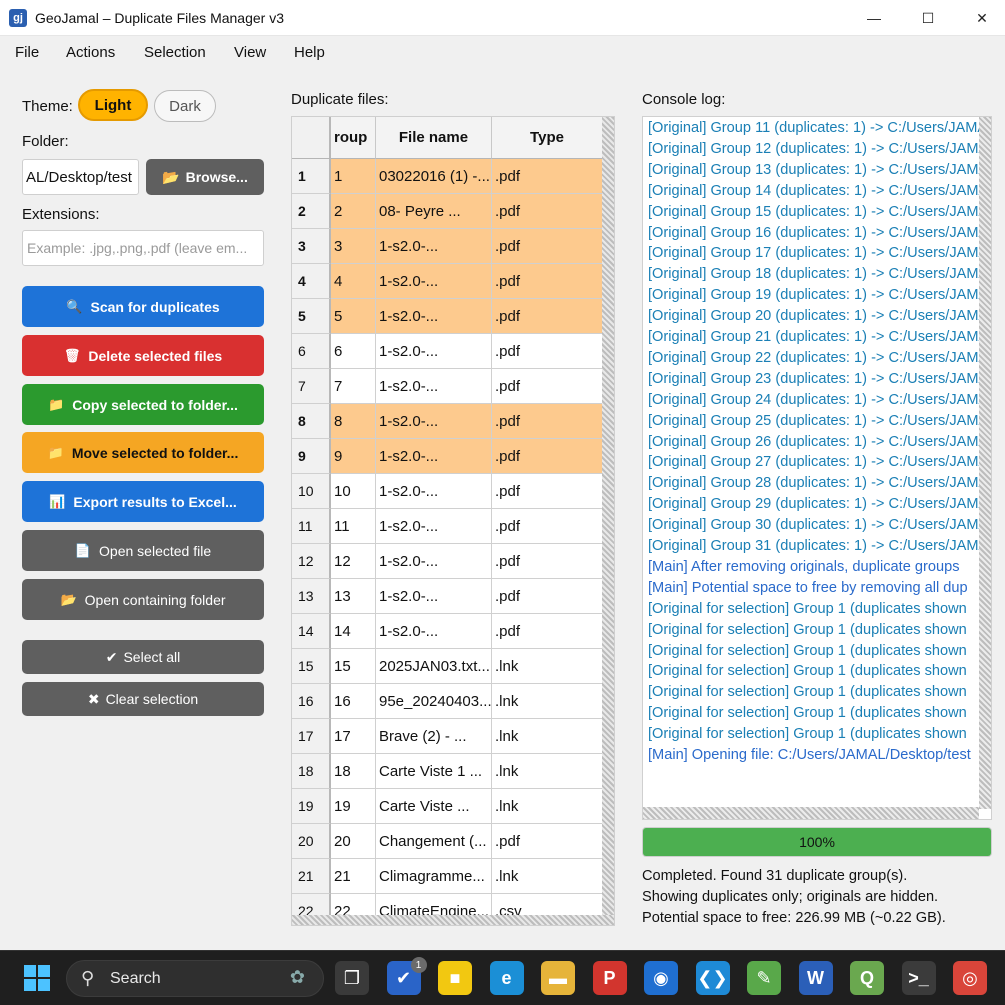 The width and height of the screenshot is (1005, 1005). What do you see at coordinates (447, 631) in the screenshot?
I see `table-row: 14 14 1-s2.0-... .pdf` at bounding box center [447, 631].